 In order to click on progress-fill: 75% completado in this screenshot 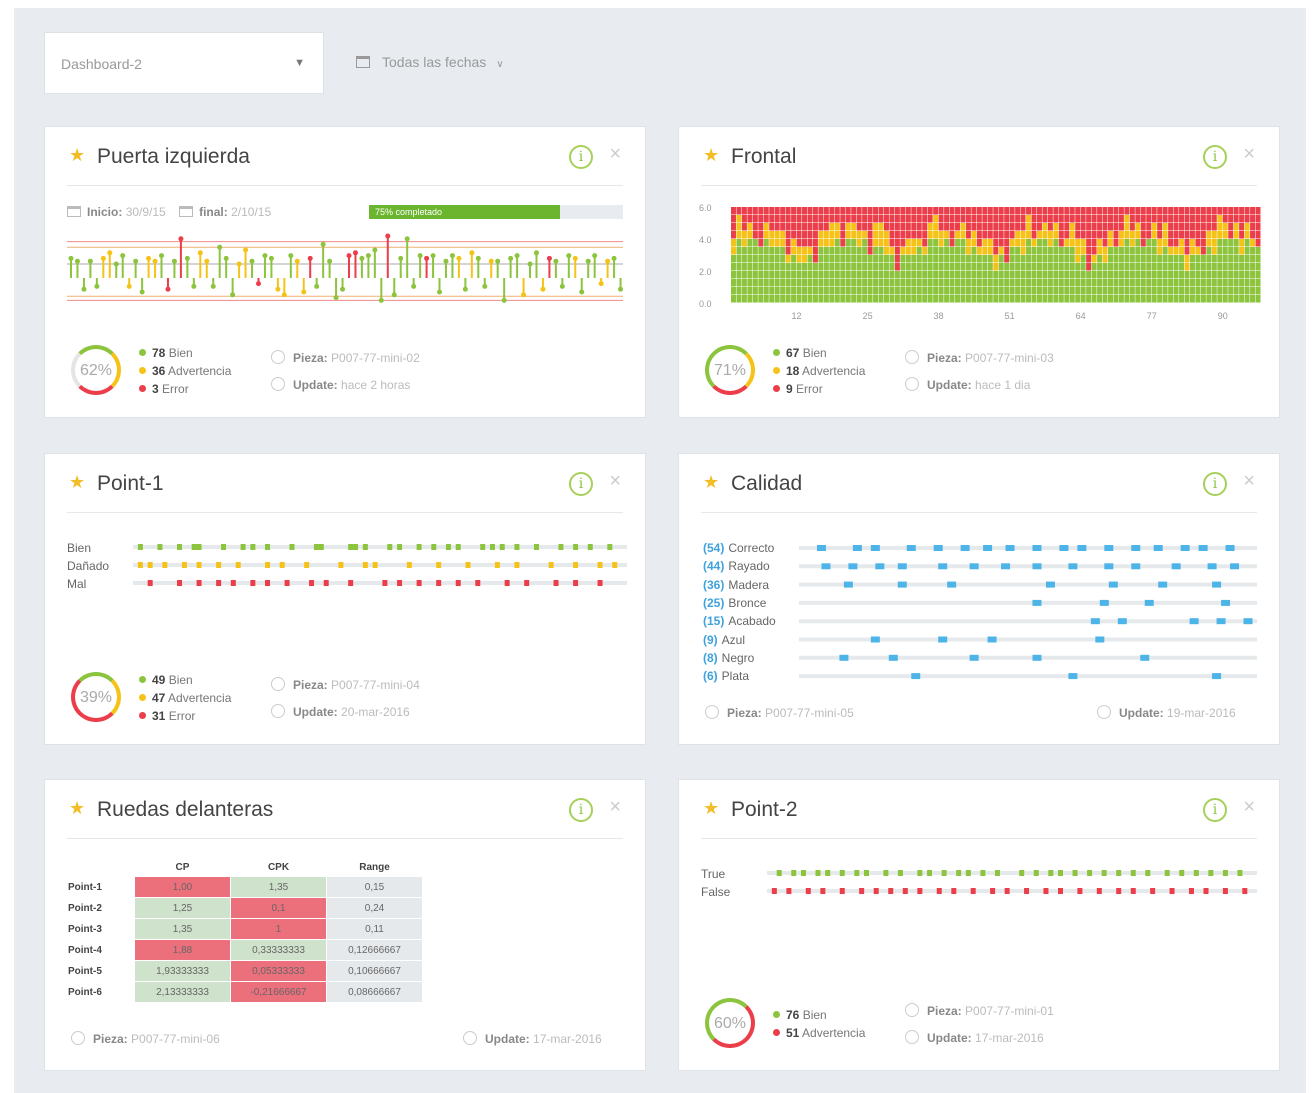, I will do `click(464, 212)`.